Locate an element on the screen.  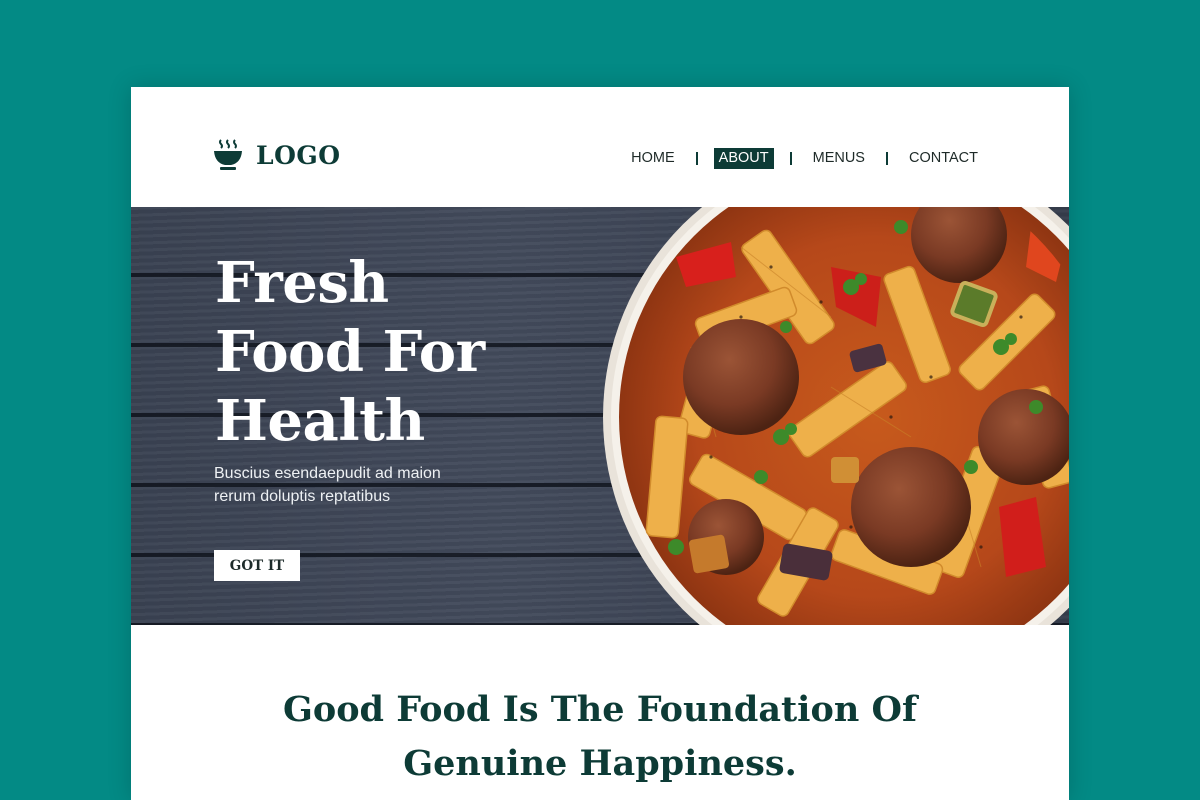
nav-menus: MENUS is located at coordinates (839, 158).